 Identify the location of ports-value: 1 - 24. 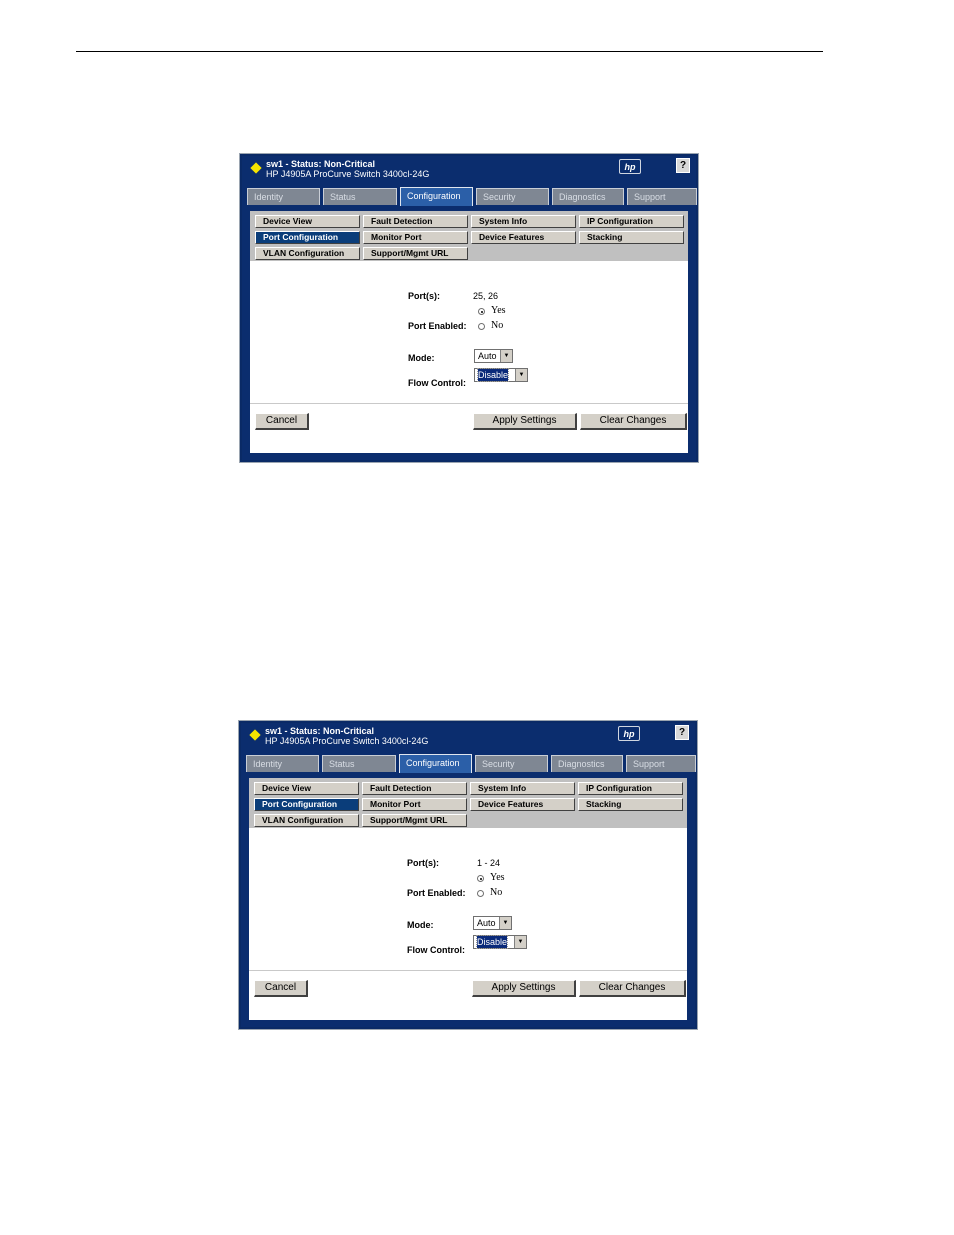
(489, 863).